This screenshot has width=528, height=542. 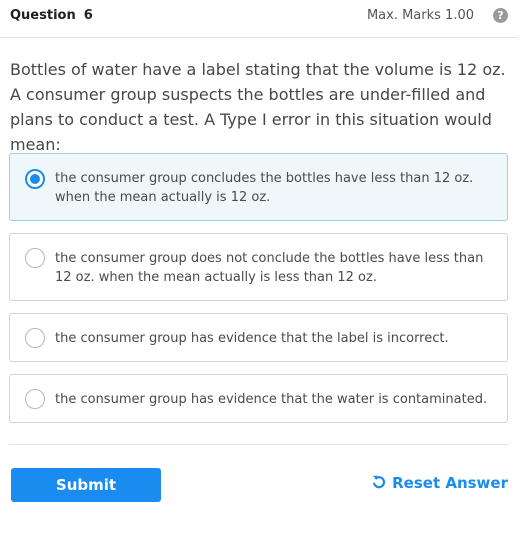 What do you see at coordinates (450, 483) in the screenshot?
I see `reset-answer-label: Reset Answer` at bounding box center [450, 483].